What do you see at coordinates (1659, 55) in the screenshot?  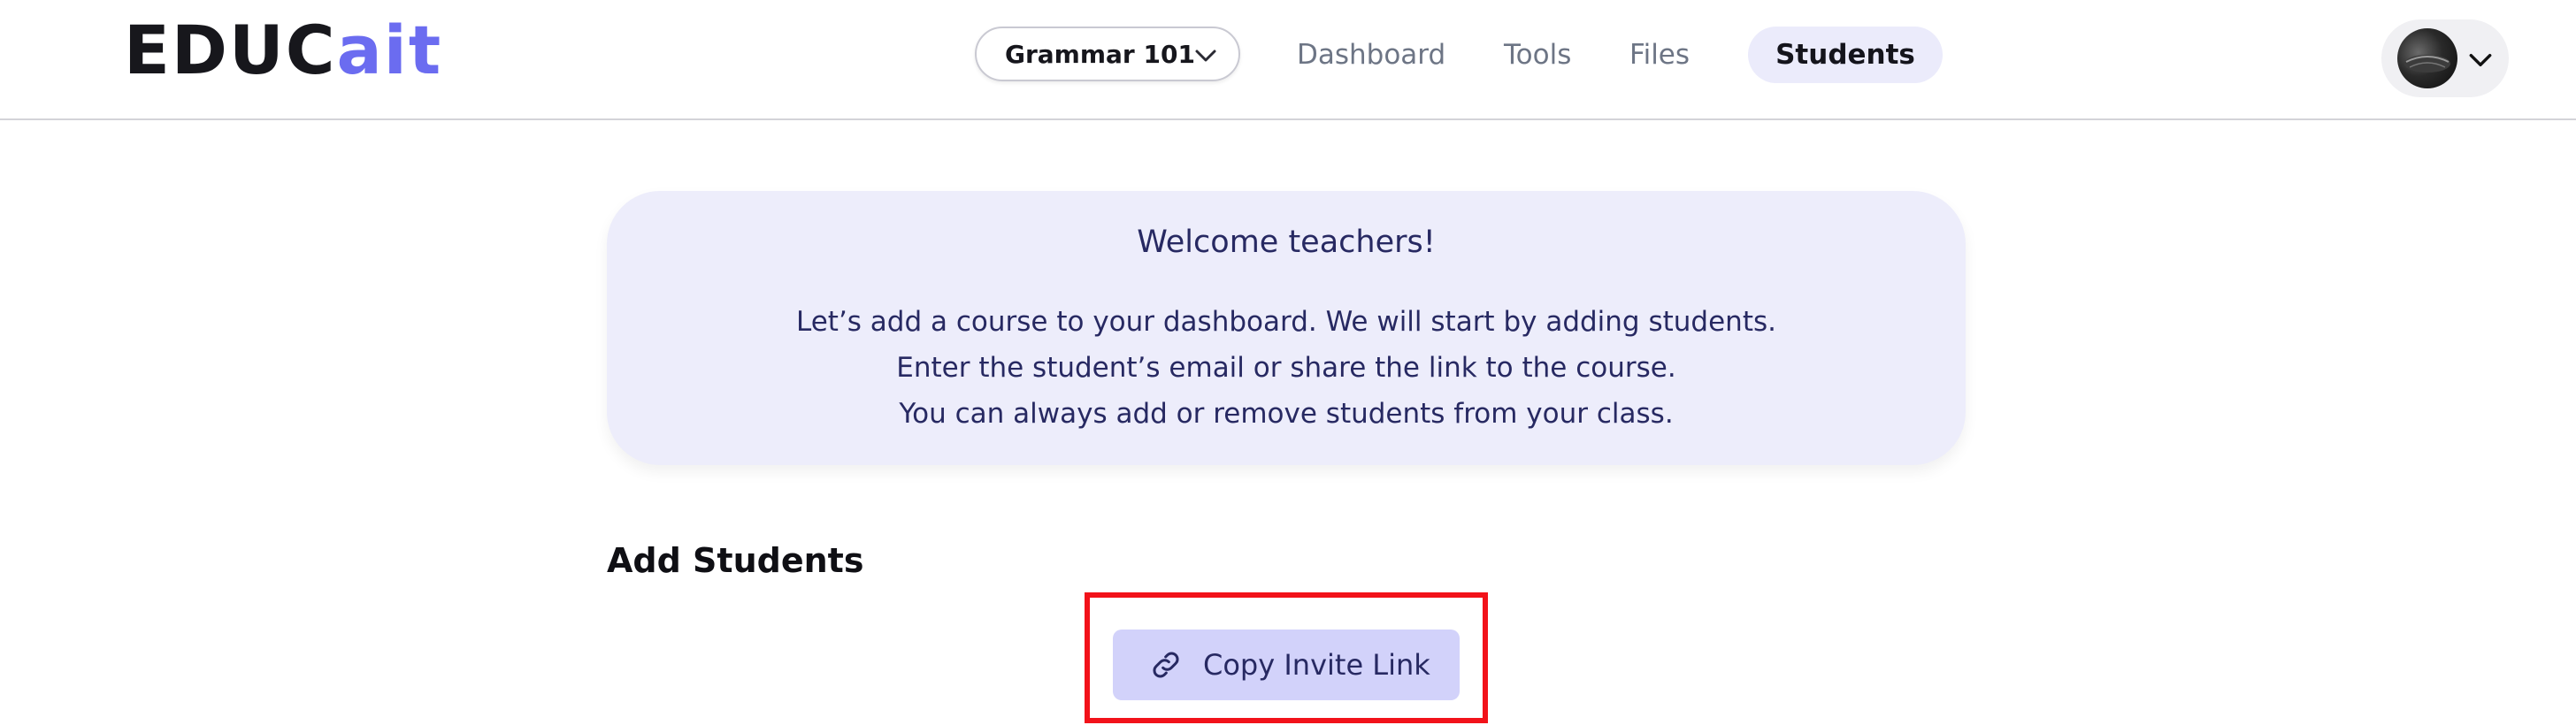 I see `nav-files: Files` at bounding box center [1659, 55].